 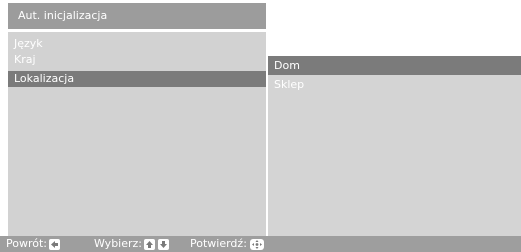 I want to click on menu-item-label: Język, so click(x=28, y=43).